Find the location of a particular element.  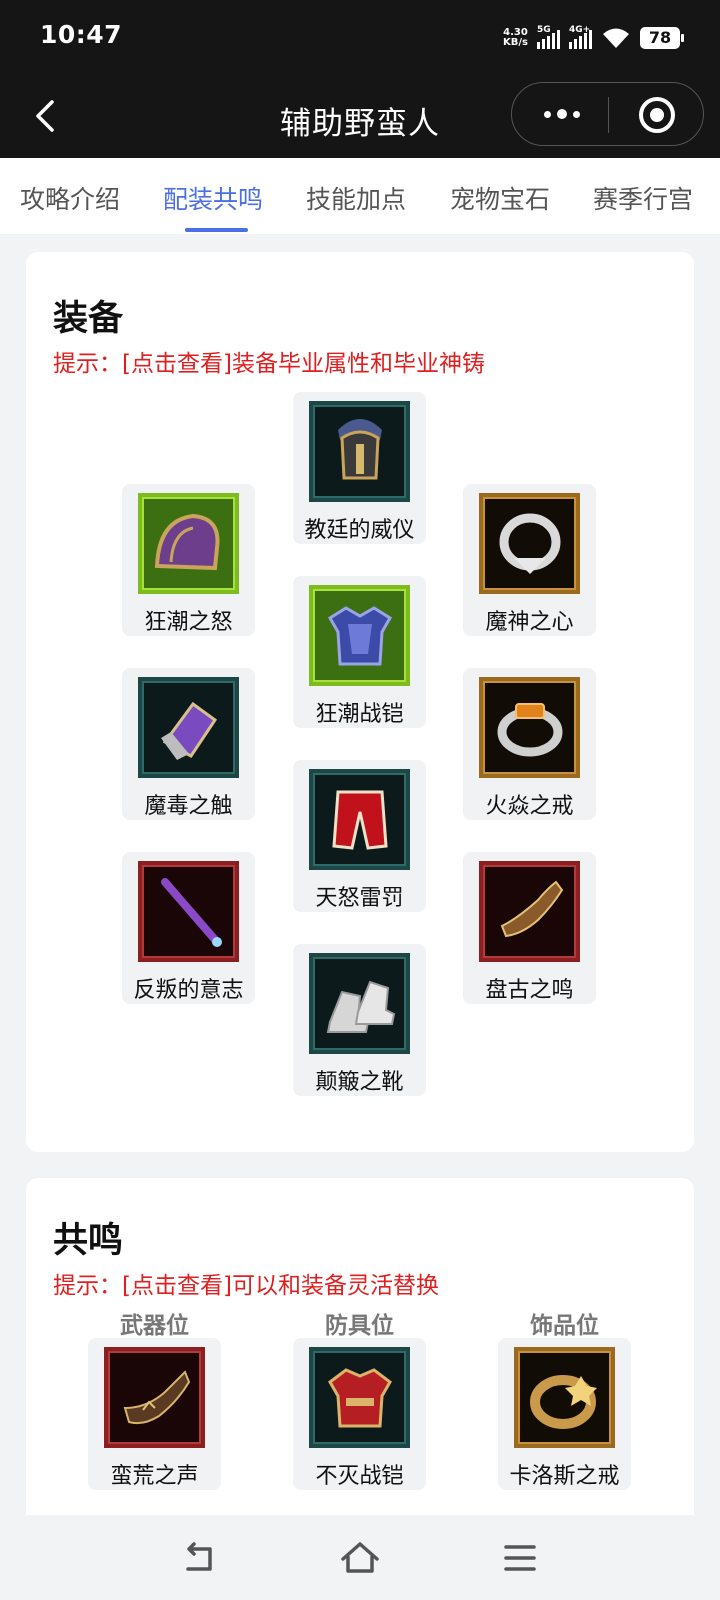

nav-bar: 辅助野蛮人 is located at coordinates (360, 117).